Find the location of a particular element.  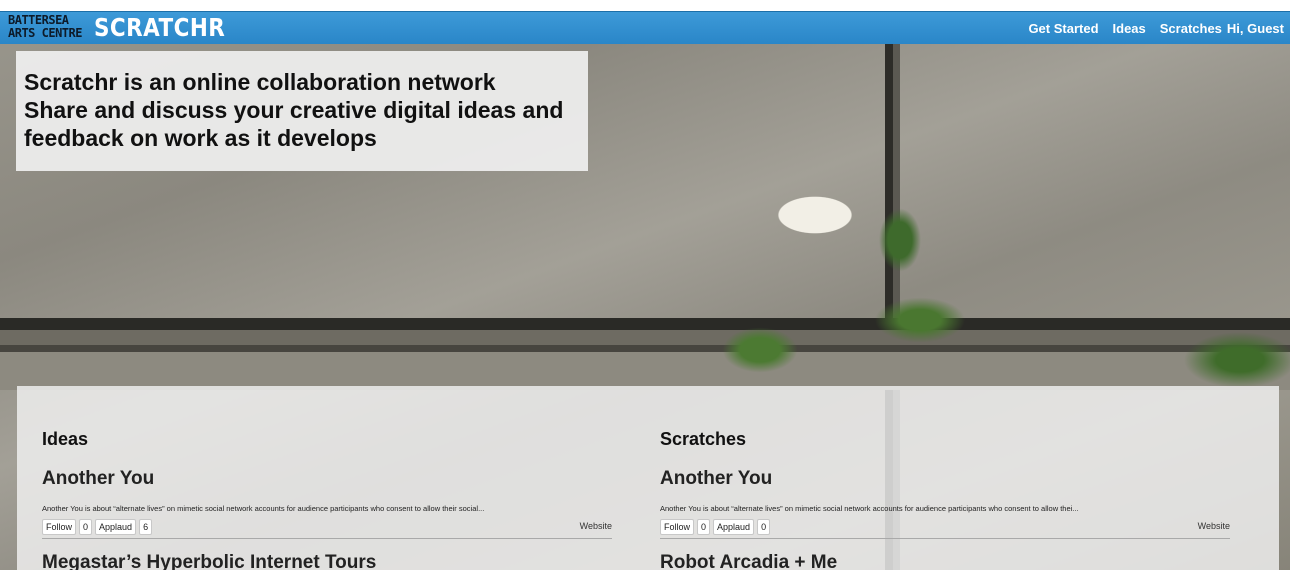

scratch-actions: Follow 0 Applaud 0 Website is located at coordinates (945, 527).